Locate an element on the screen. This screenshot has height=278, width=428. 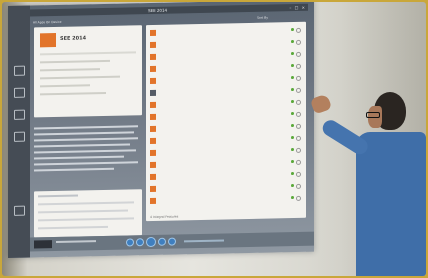
comments-header is located at coordinates (58, 196).